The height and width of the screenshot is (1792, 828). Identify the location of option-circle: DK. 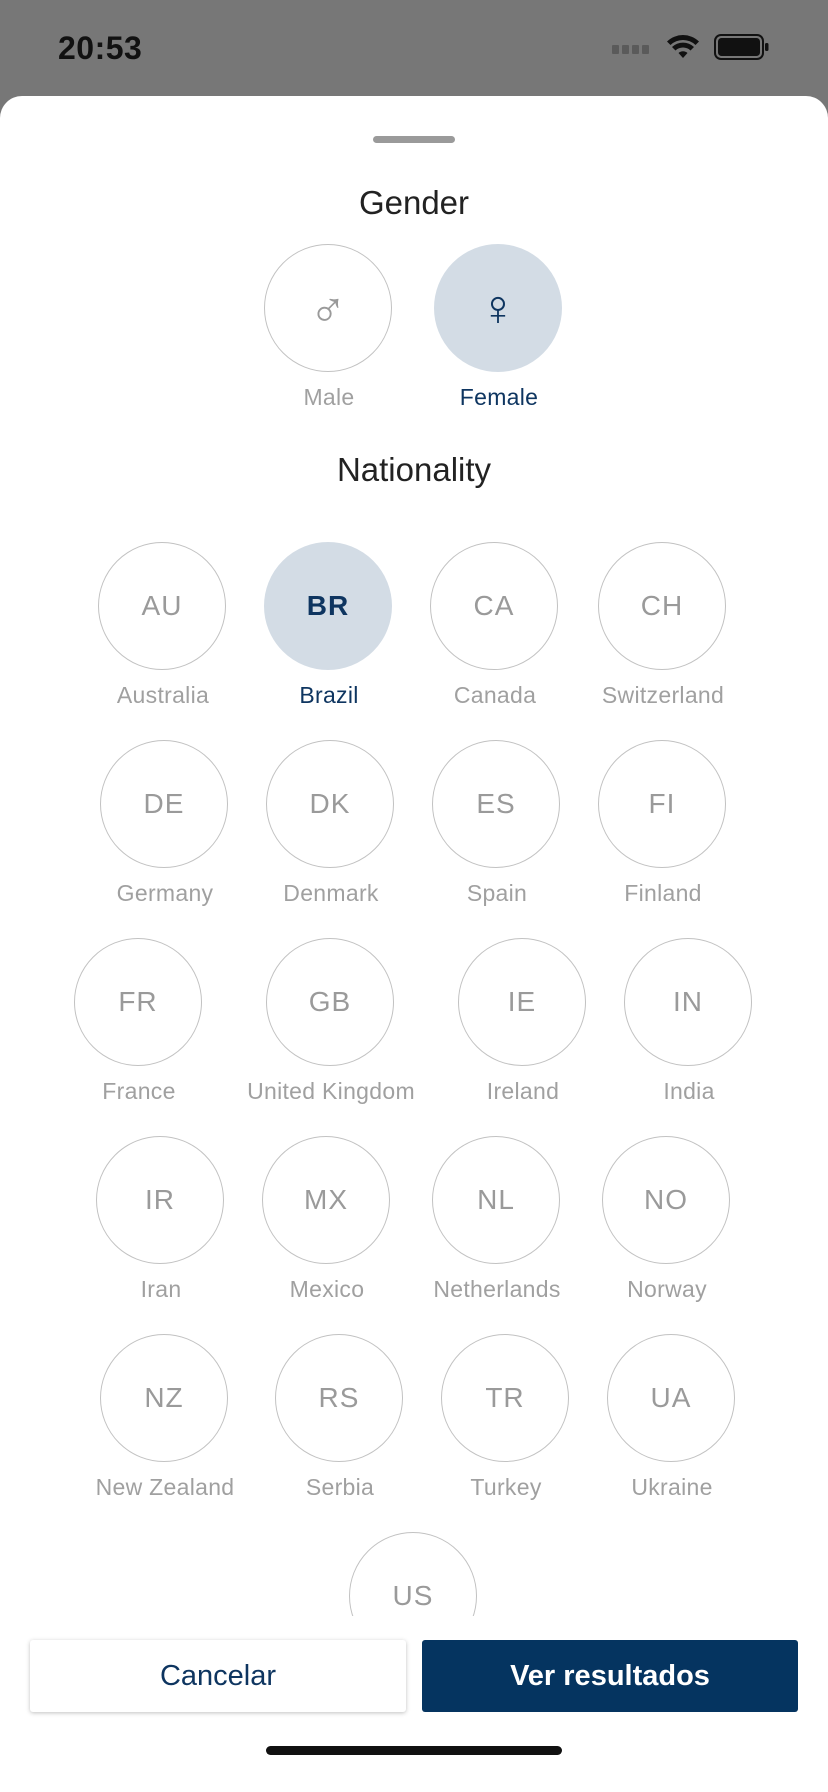
(330, 804).